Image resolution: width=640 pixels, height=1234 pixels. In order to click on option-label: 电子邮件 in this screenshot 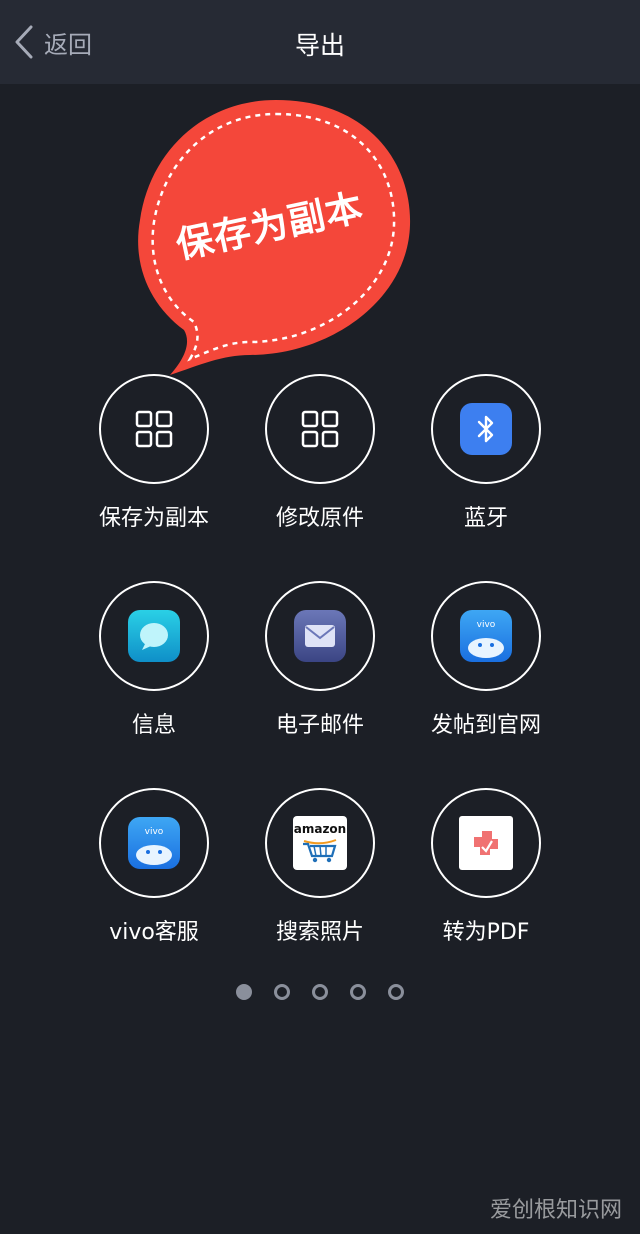, I will do `click(319, 725)`.